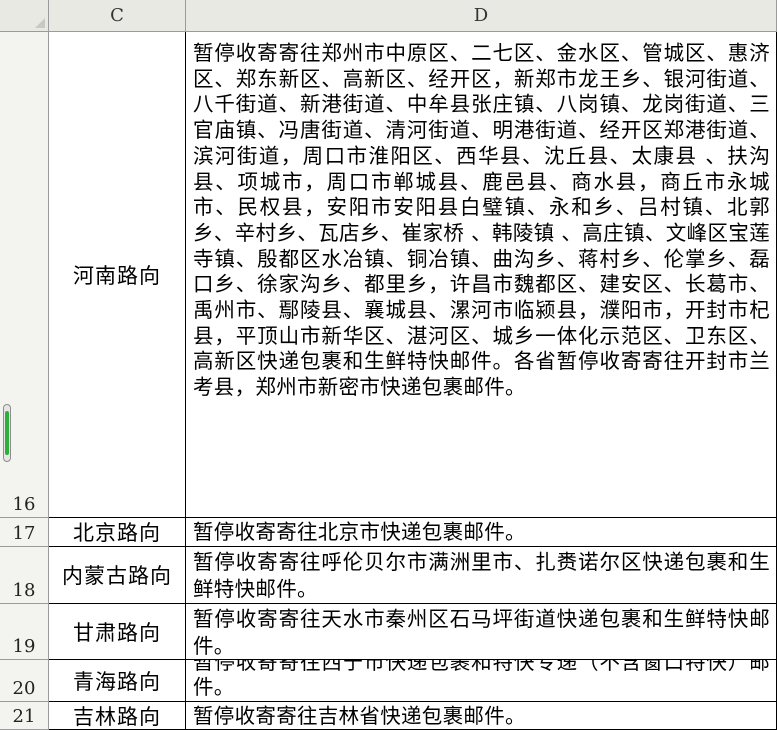 The image size is (777, 730). Describe the element at coordinates (481, 632) in the screenshot. I see `note-cell: 暂停收寄寄往天水市秦州区石马坪街道快递包裹和生鲜特快邮件。` at that location.